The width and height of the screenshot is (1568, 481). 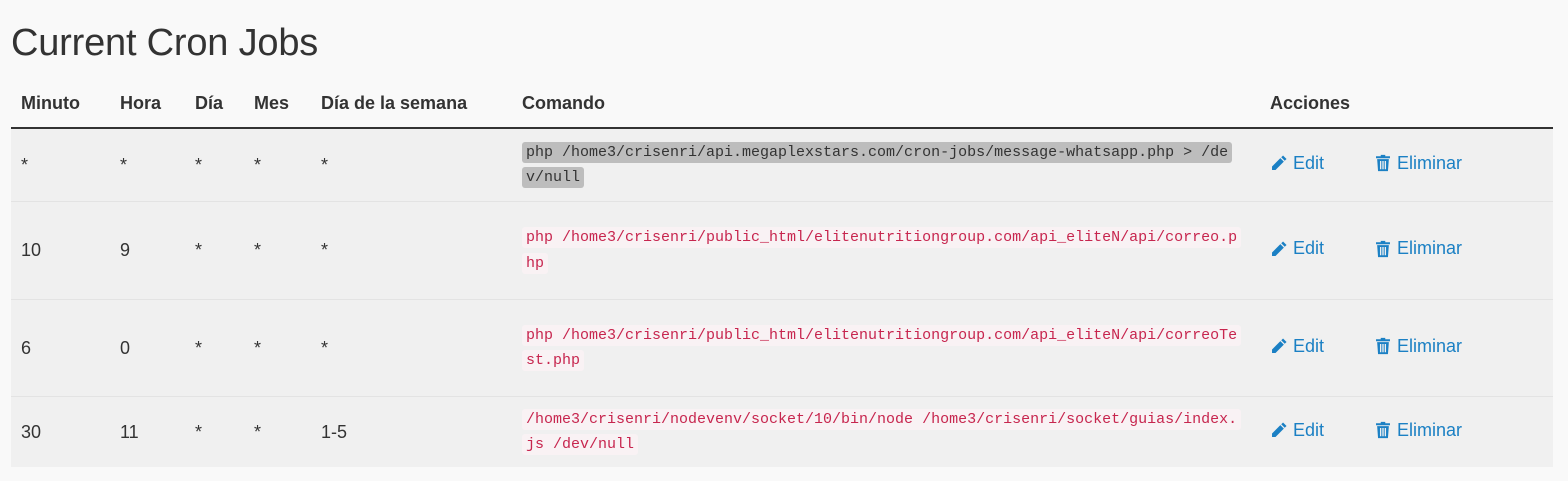 What do you see at coordinates (60, 431) in the screenshot?
I see `cell-minuto: 30` at bounding box center [60, 431].